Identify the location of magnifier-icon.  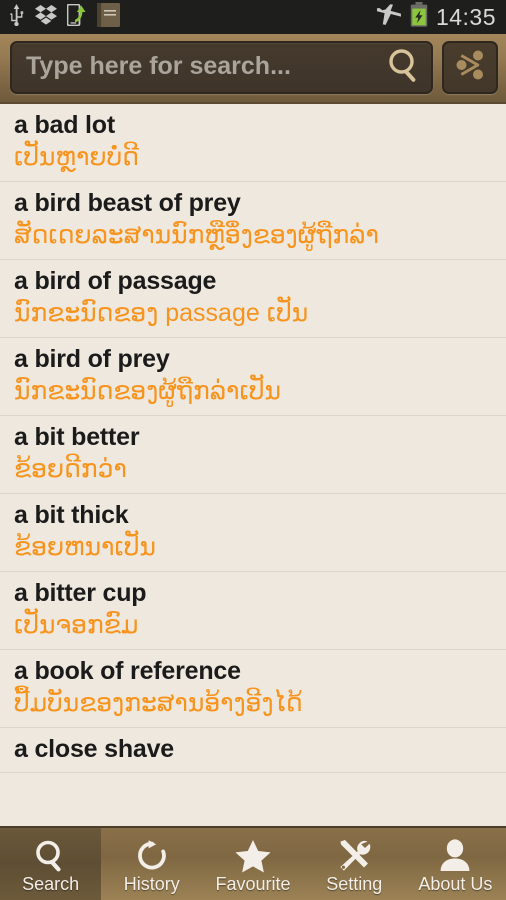
(404, 67).